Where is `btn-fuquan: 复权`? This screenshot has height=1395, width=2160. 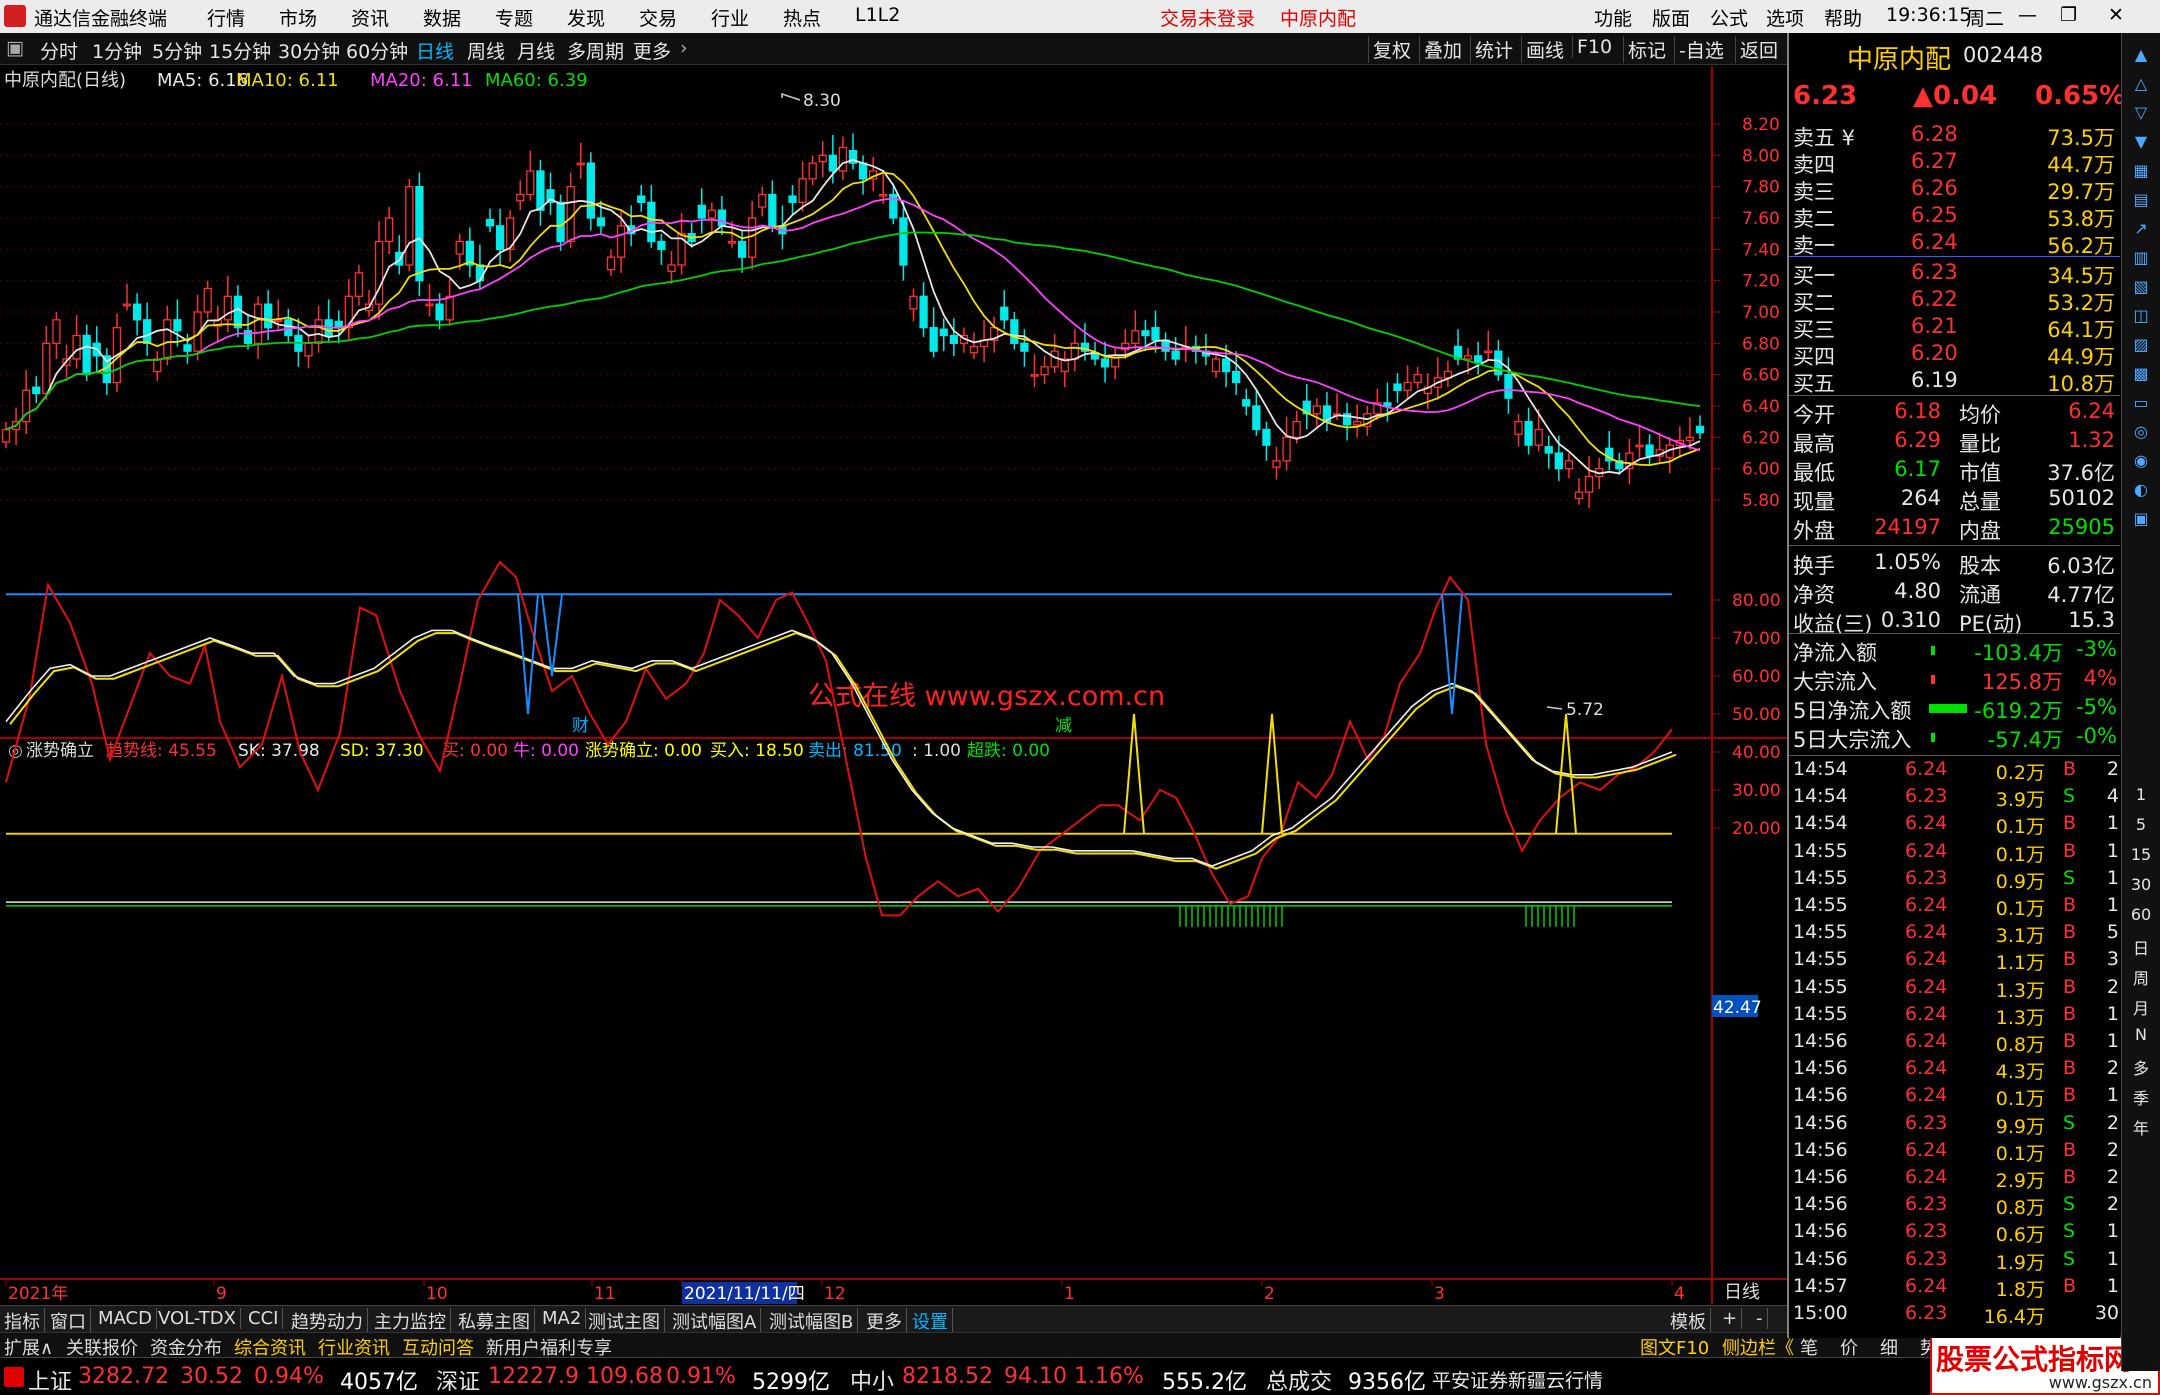
btn-fuquan: 复权 is located at coordinates (1391, 49).